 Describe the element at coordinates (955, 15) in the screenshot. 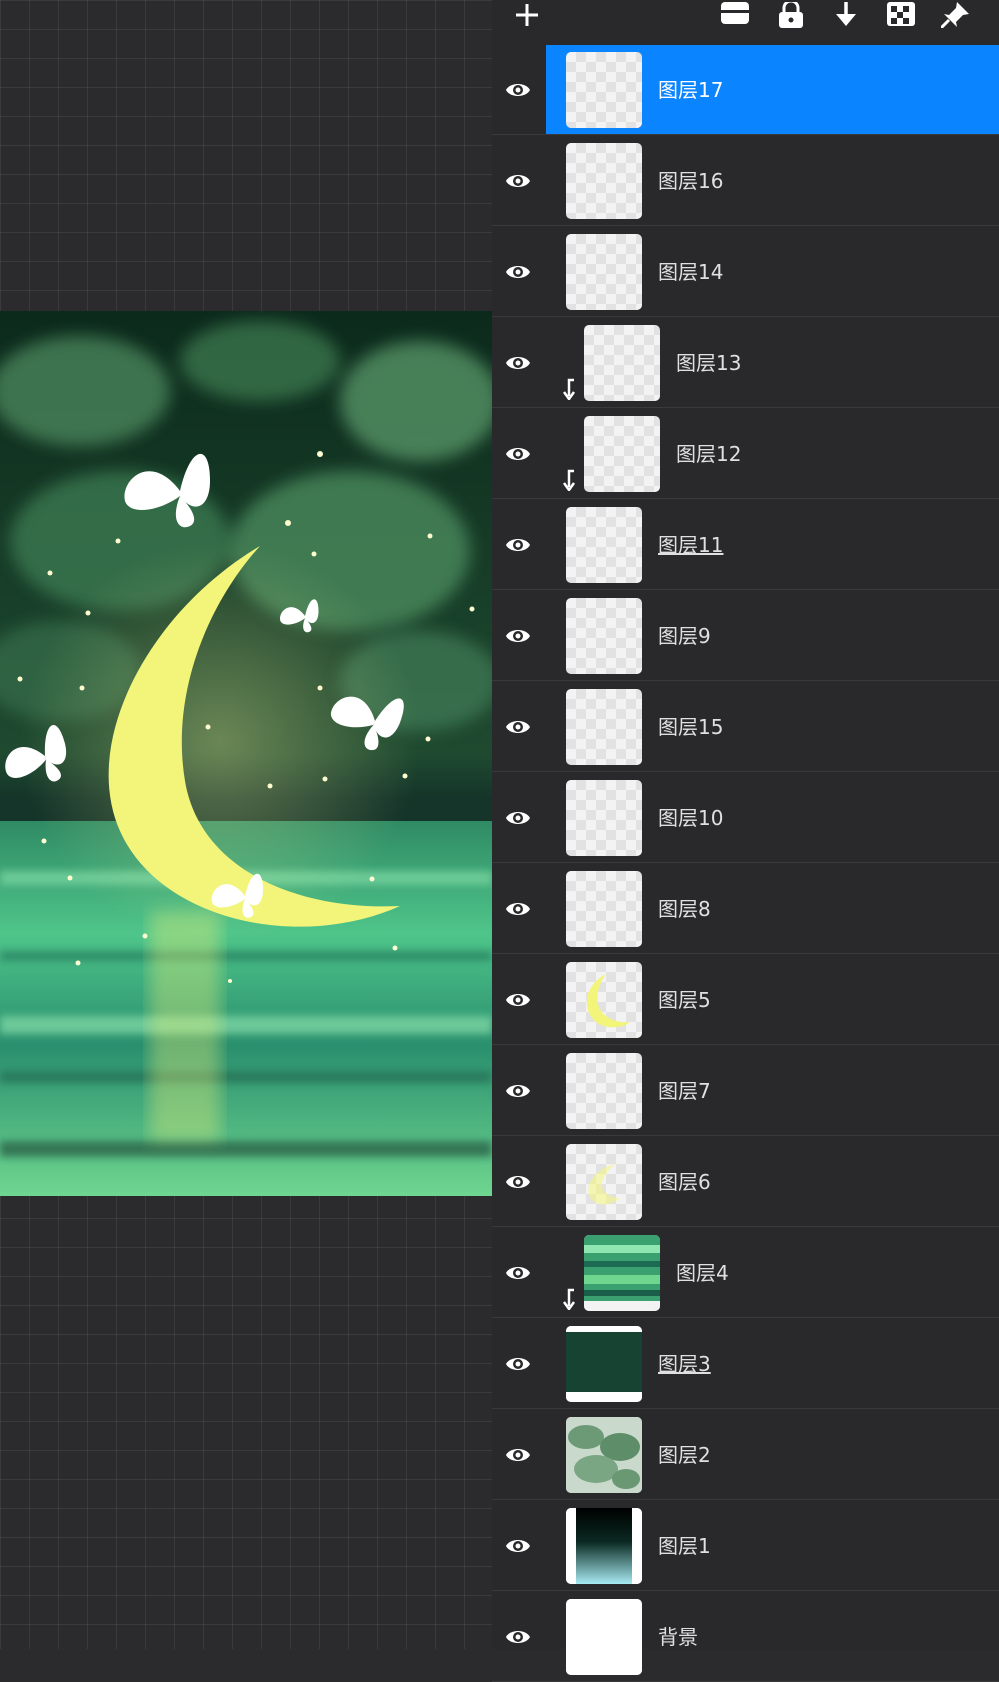

I see `pin-icon` at that location.